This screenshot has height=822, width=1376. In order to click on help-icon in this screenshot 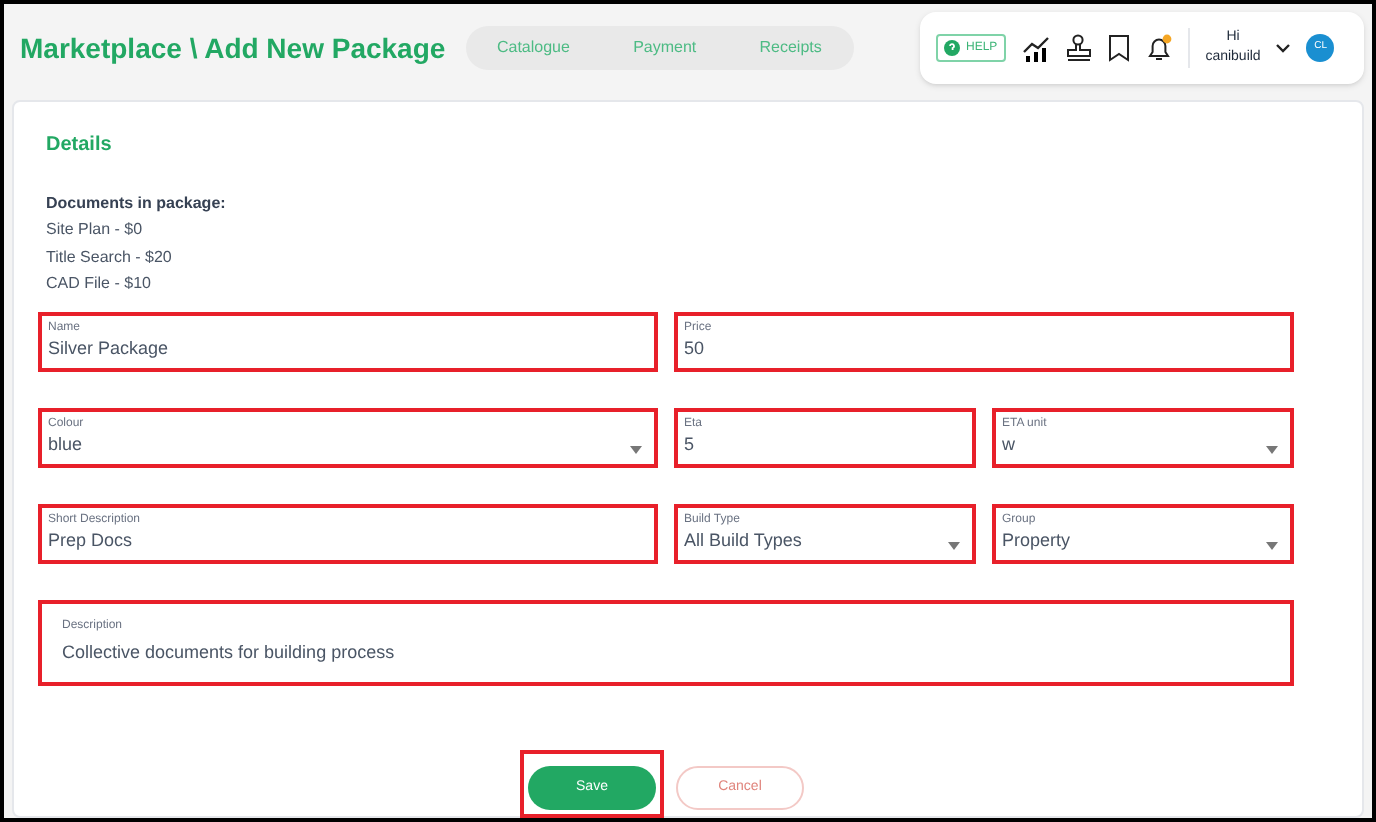, I will do `click(952, 48)`.